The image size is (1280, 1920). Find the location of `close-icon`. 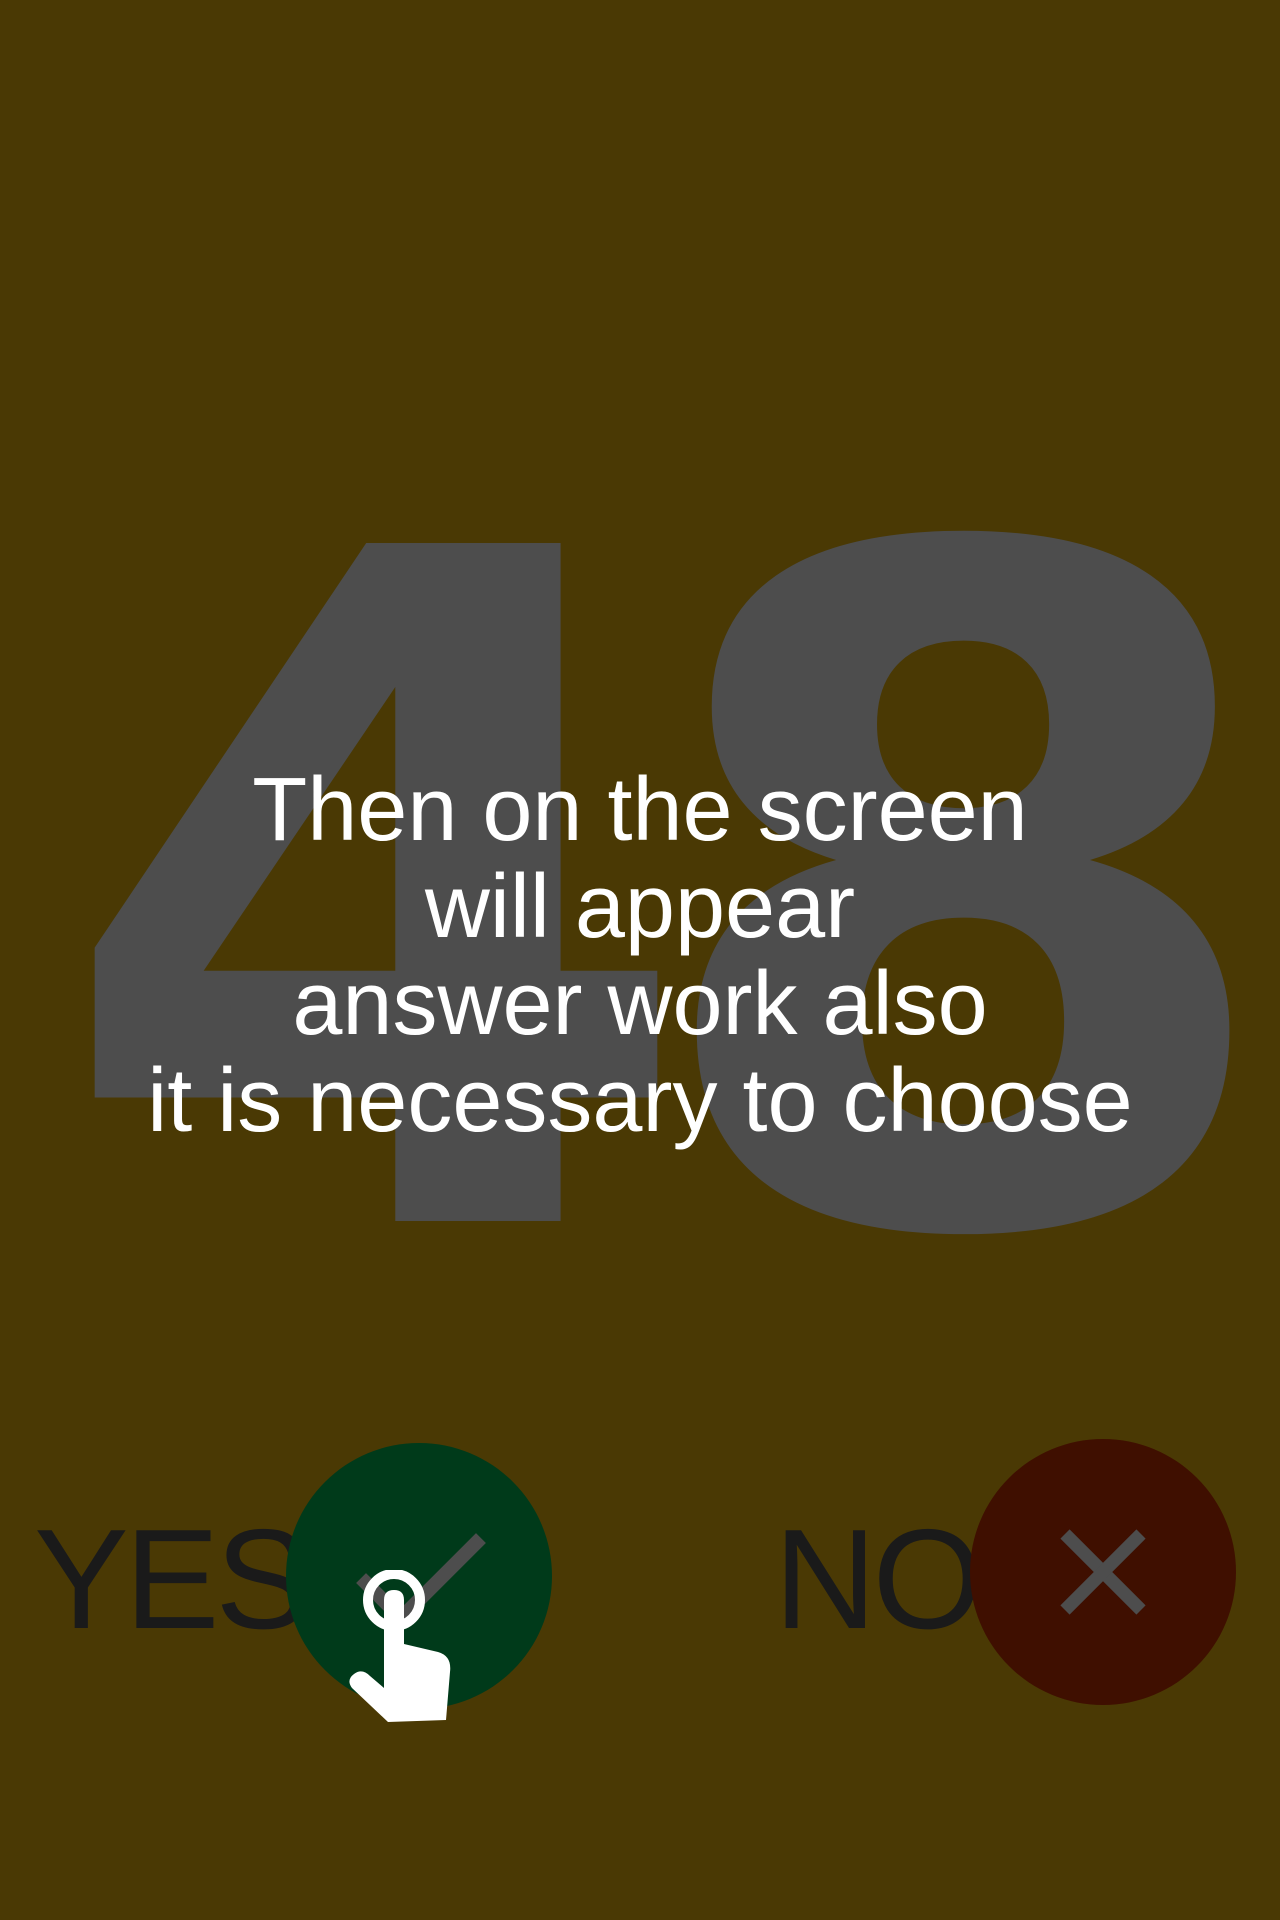

close-icon is located at coordinates (1103, 1572).